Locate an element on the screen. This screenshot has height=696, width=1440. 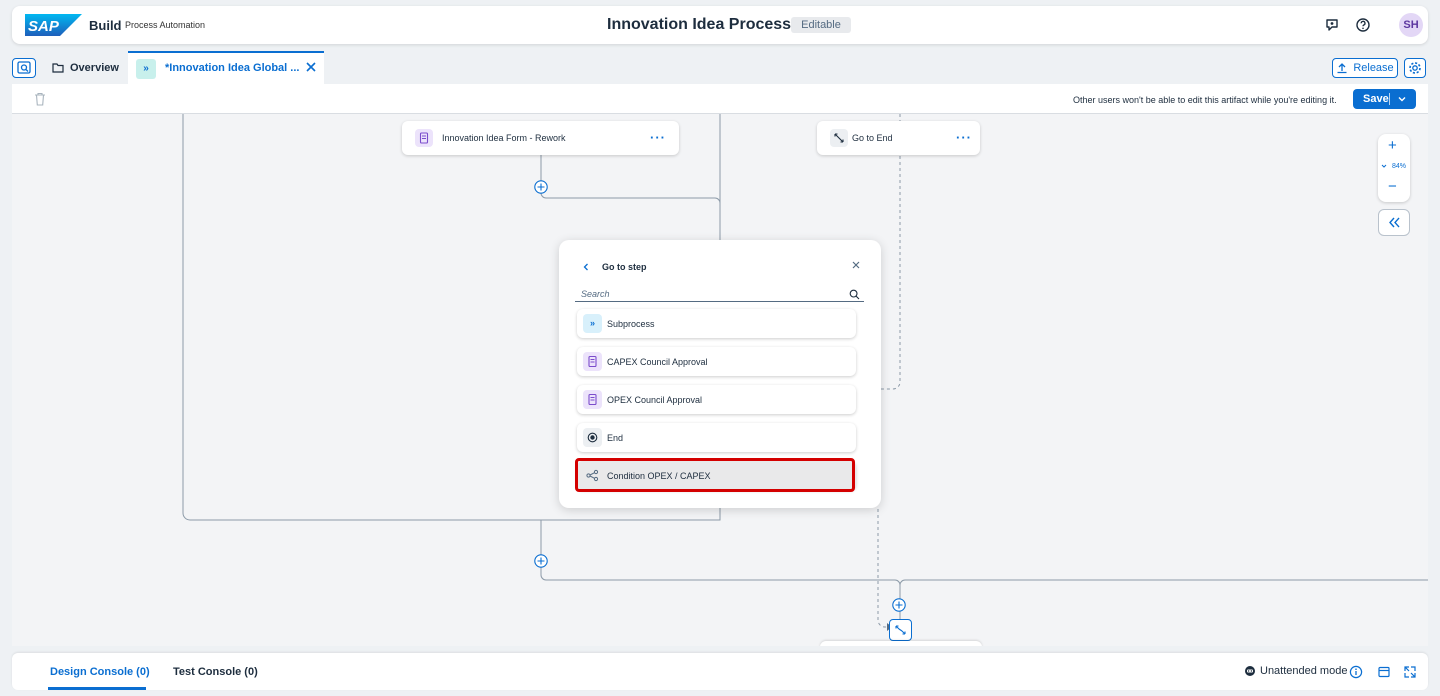
panel-layout-icon is located at coordinates (1384, 672).